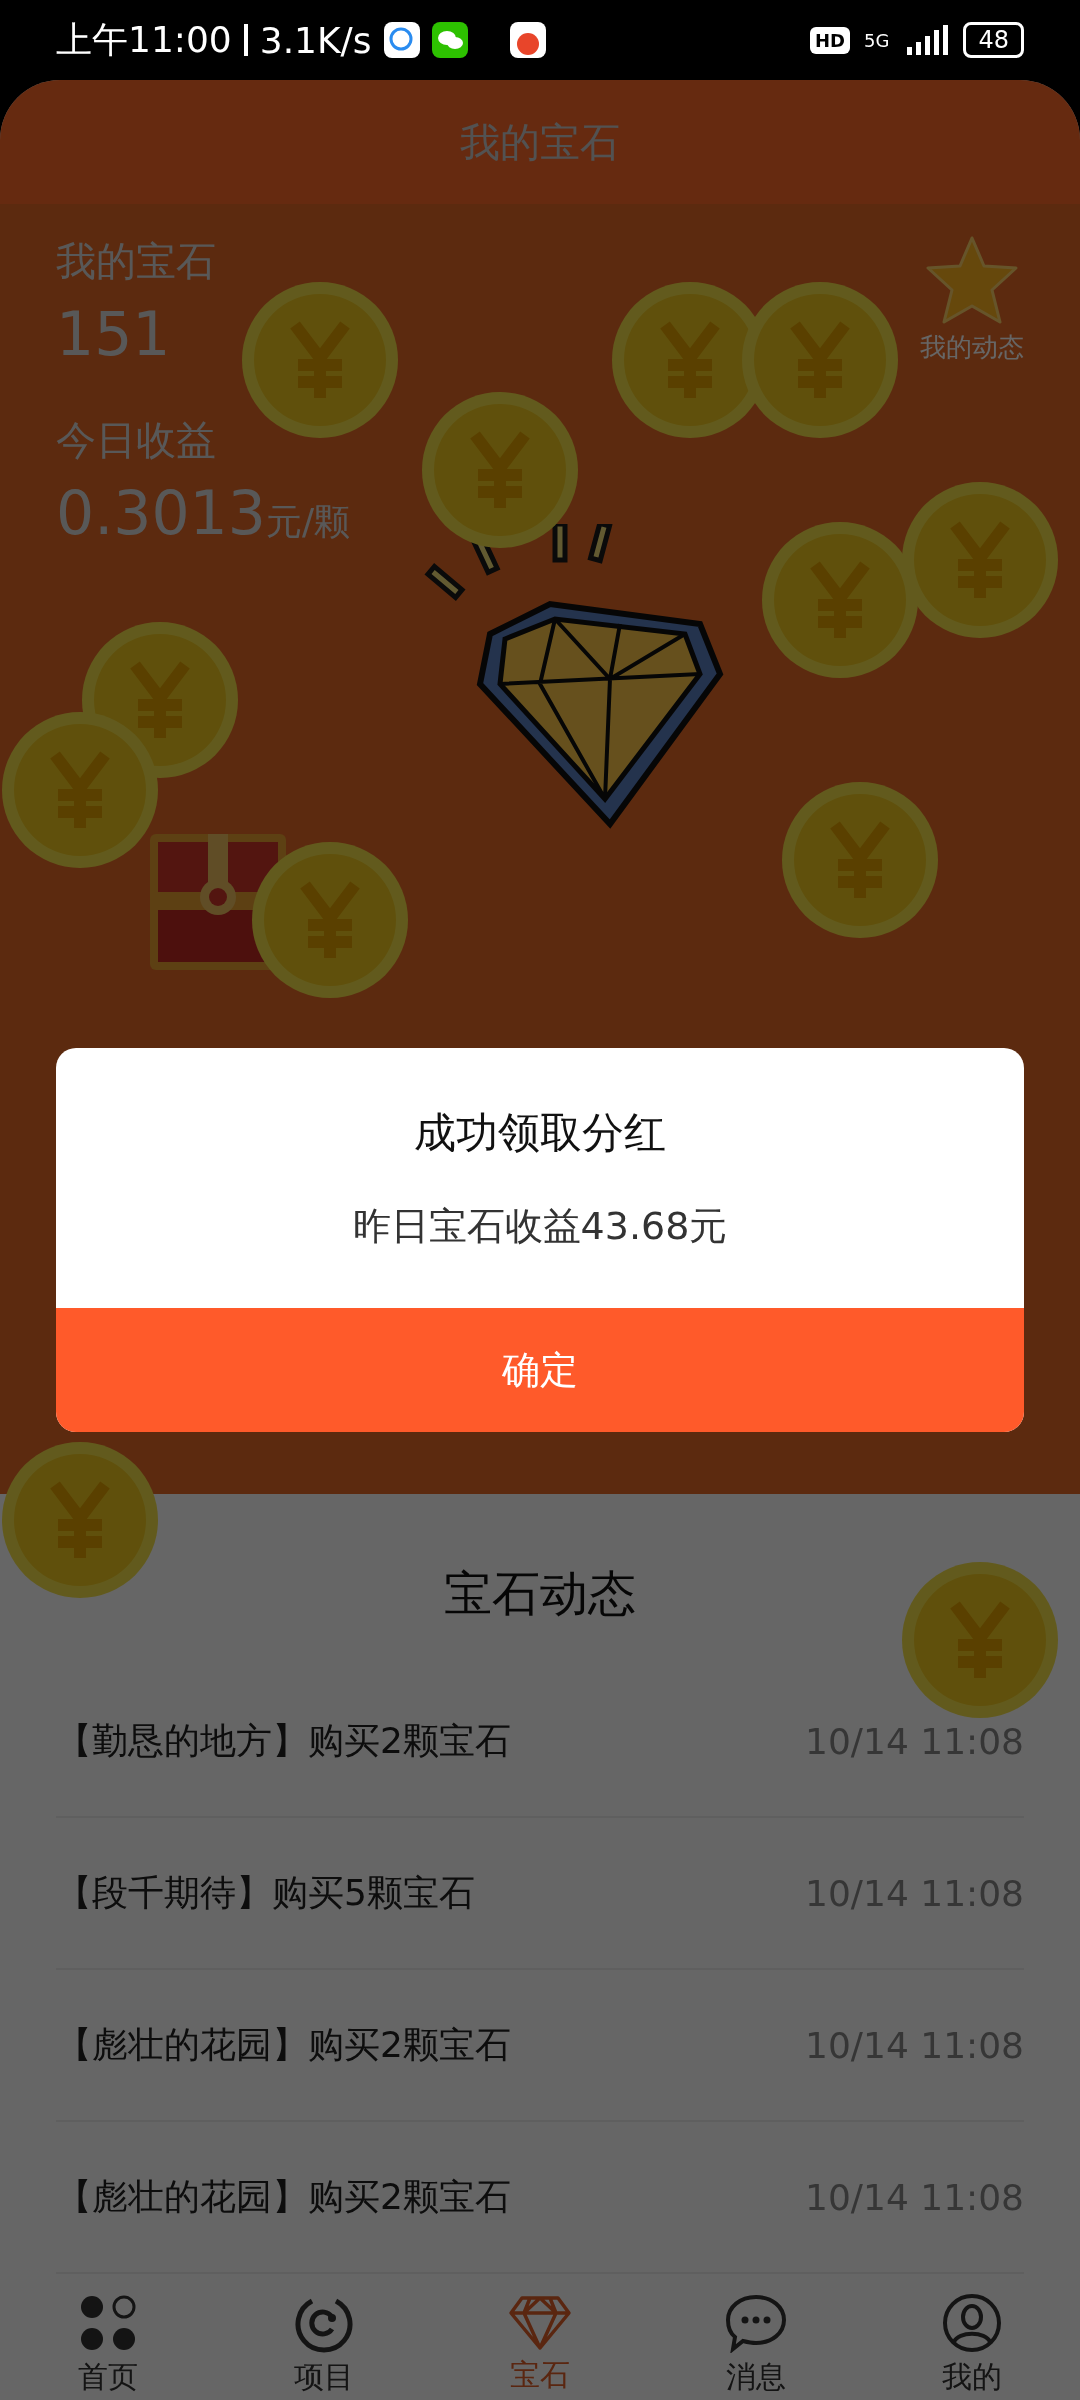  I want to click on purchase-entry: 【勤恳的地方】购买2颗宝石, so click(283, 1740).